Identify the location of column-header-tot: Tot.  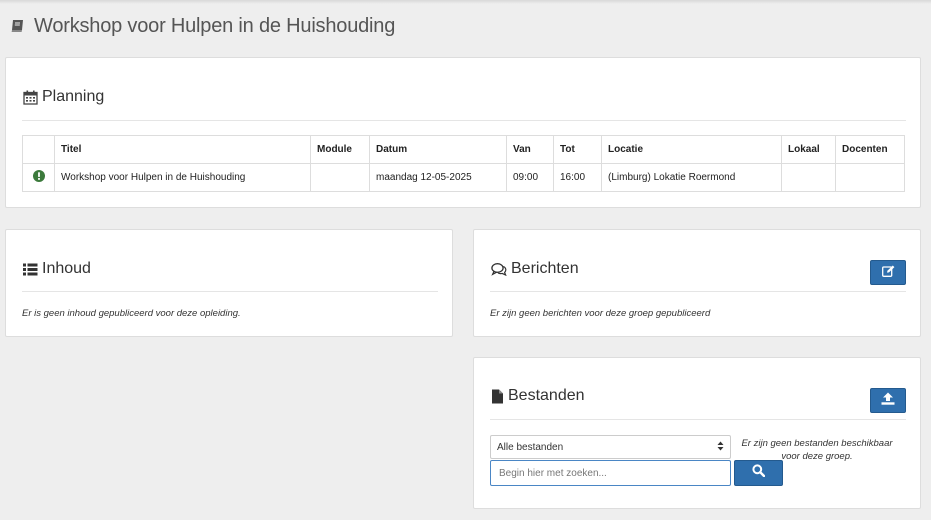
(577, 149).